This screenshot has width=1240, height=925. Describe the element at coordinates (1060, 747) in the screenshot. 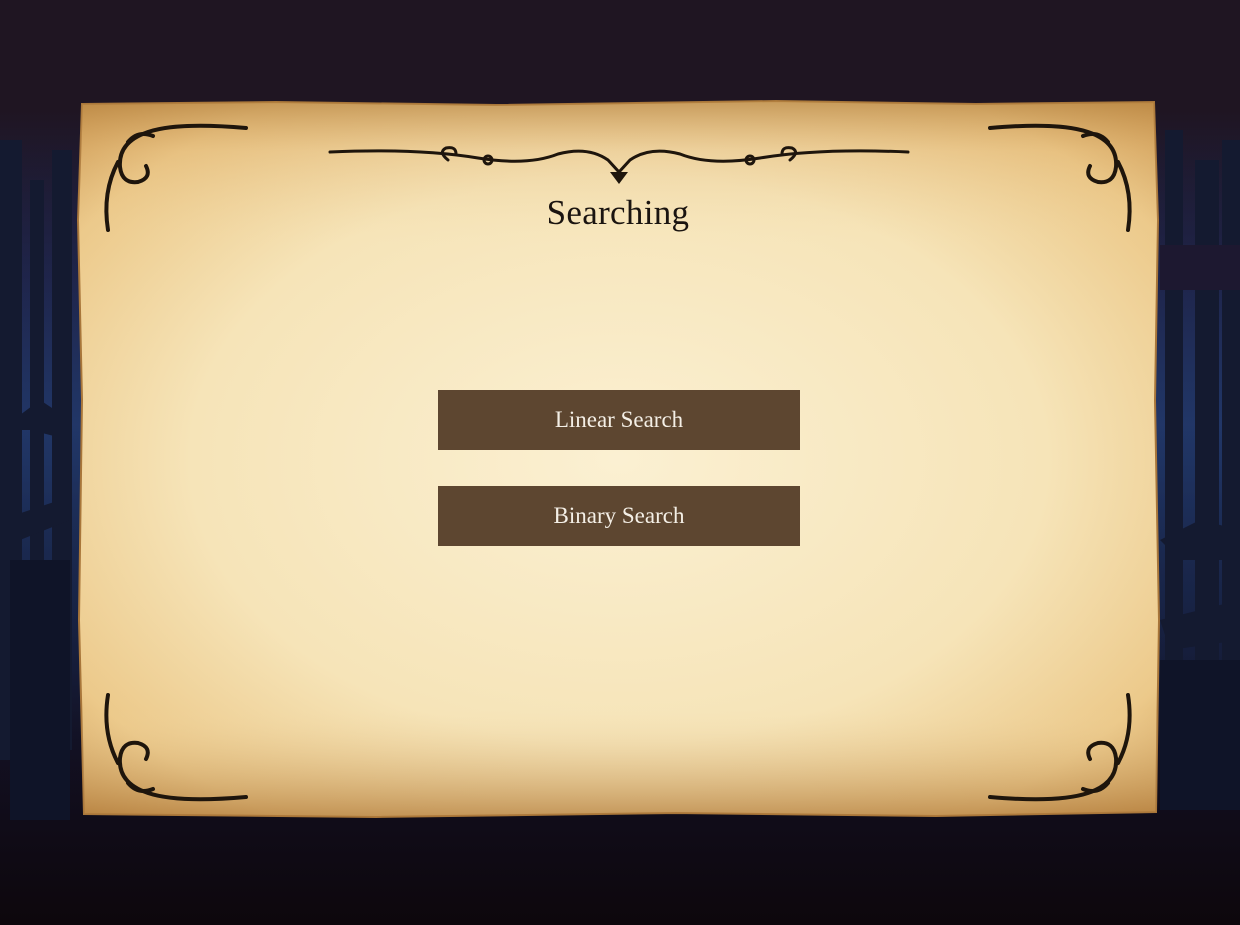

I see `corner-flourish-bottom-right-icon` at that location.